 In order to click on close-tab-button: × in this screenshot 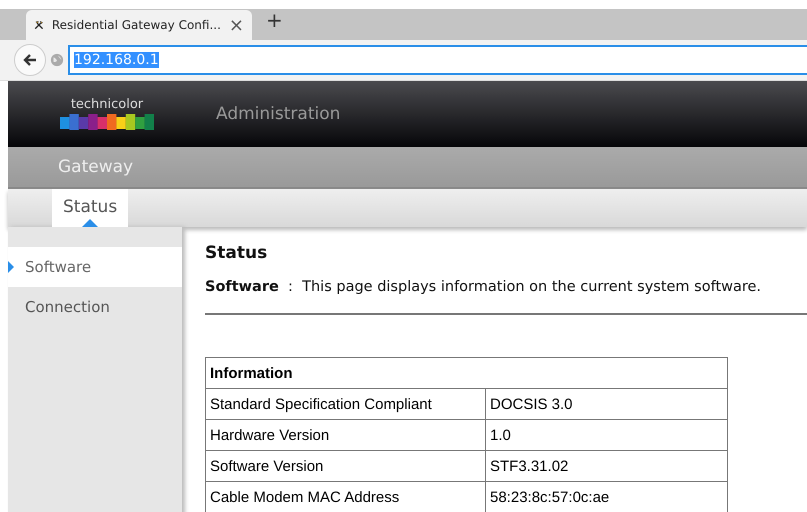, I will do `click(236, 25)`.